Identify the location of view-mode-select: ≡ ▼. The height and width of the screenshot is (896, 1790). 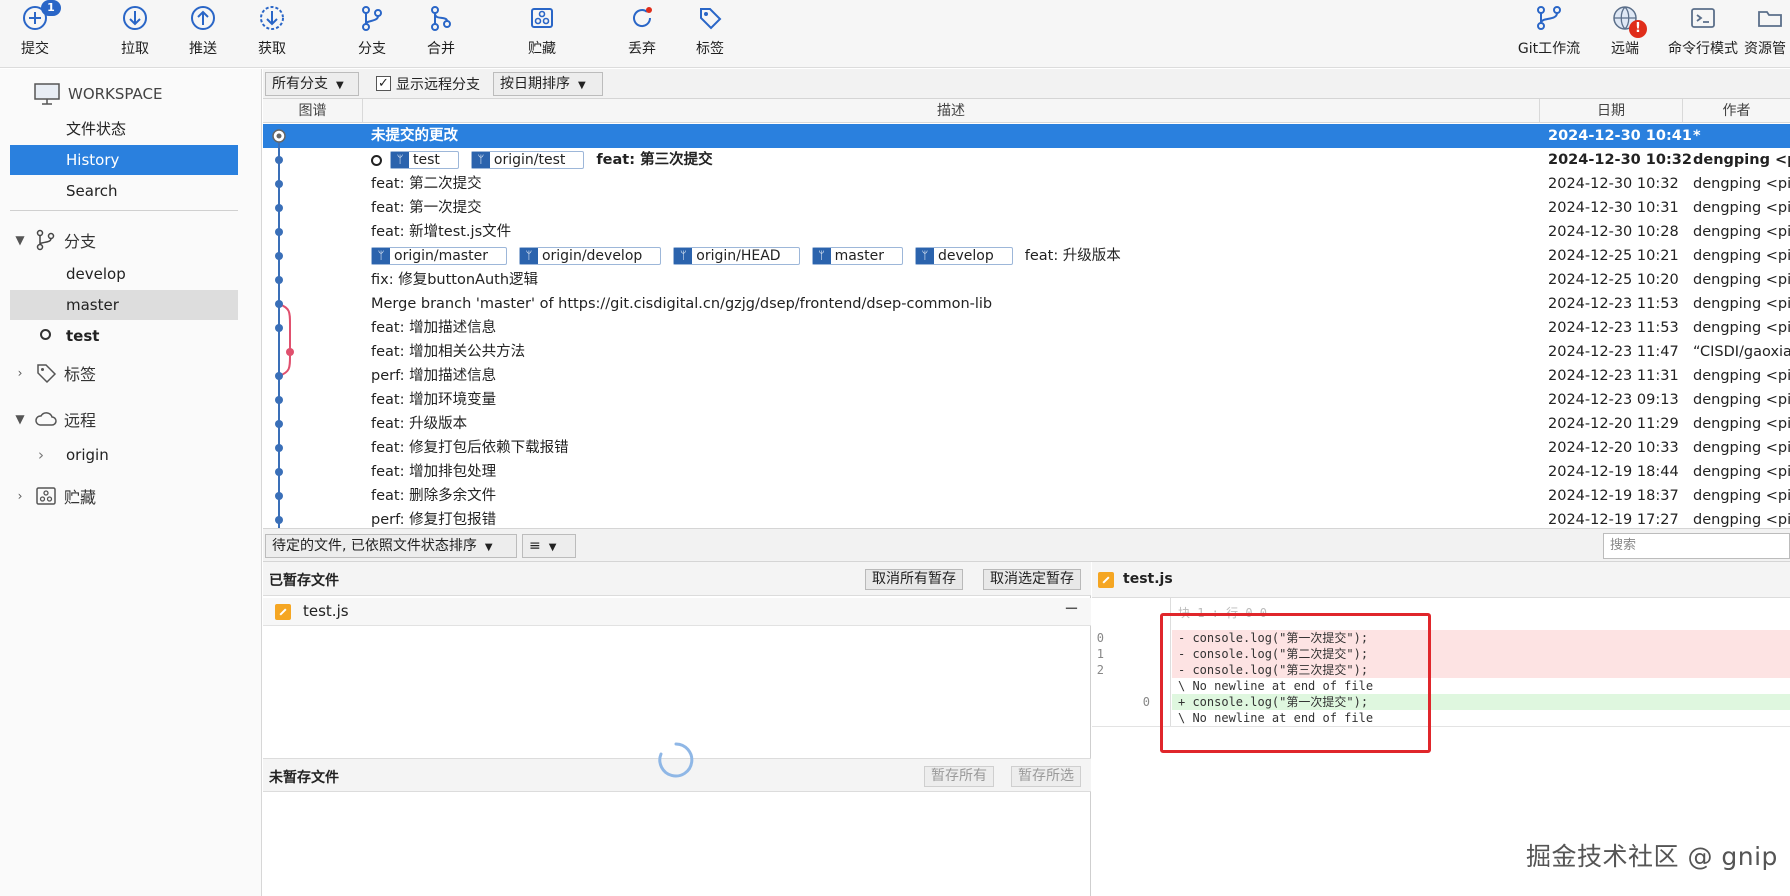
(549, 546).